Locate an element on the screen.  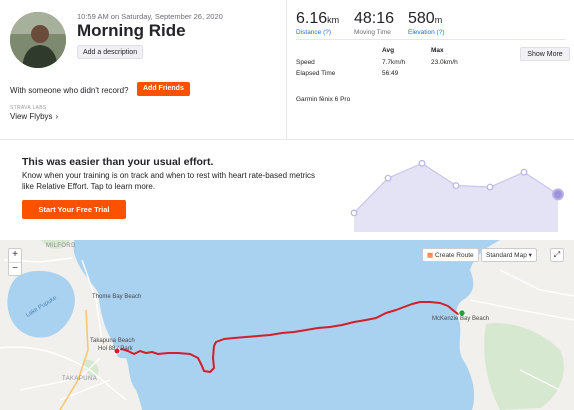
zoom-control: + − is located at coordinates (15, 262).